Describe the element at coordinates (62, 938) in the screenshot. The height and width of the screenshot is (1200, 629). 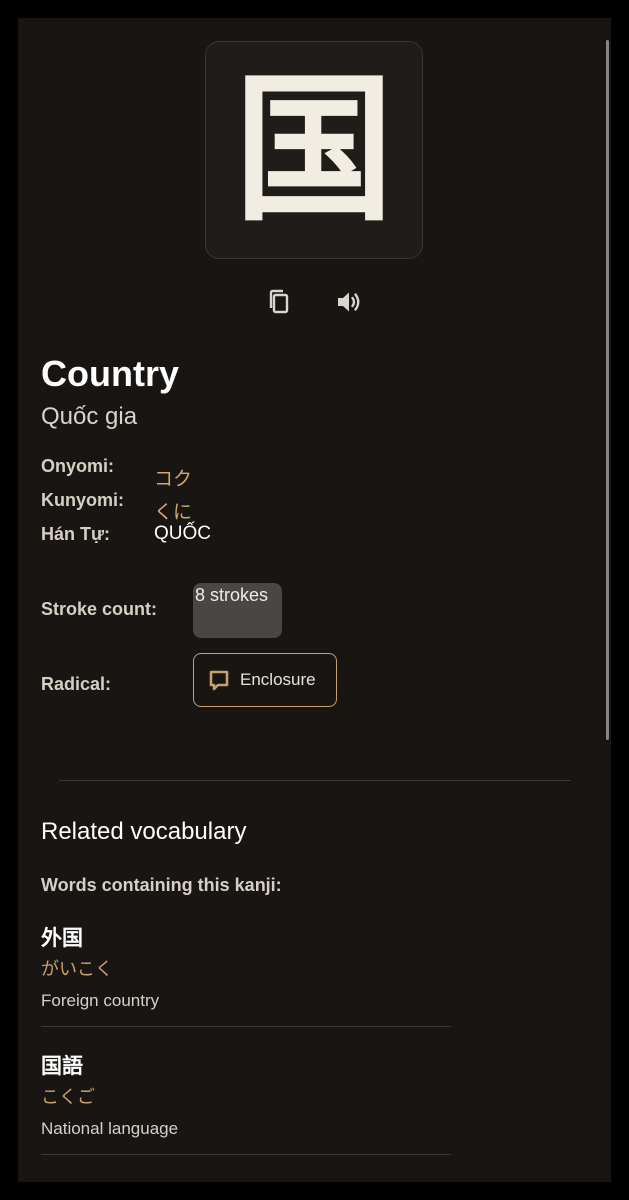
I see `vocab-word: 外国` at that location.